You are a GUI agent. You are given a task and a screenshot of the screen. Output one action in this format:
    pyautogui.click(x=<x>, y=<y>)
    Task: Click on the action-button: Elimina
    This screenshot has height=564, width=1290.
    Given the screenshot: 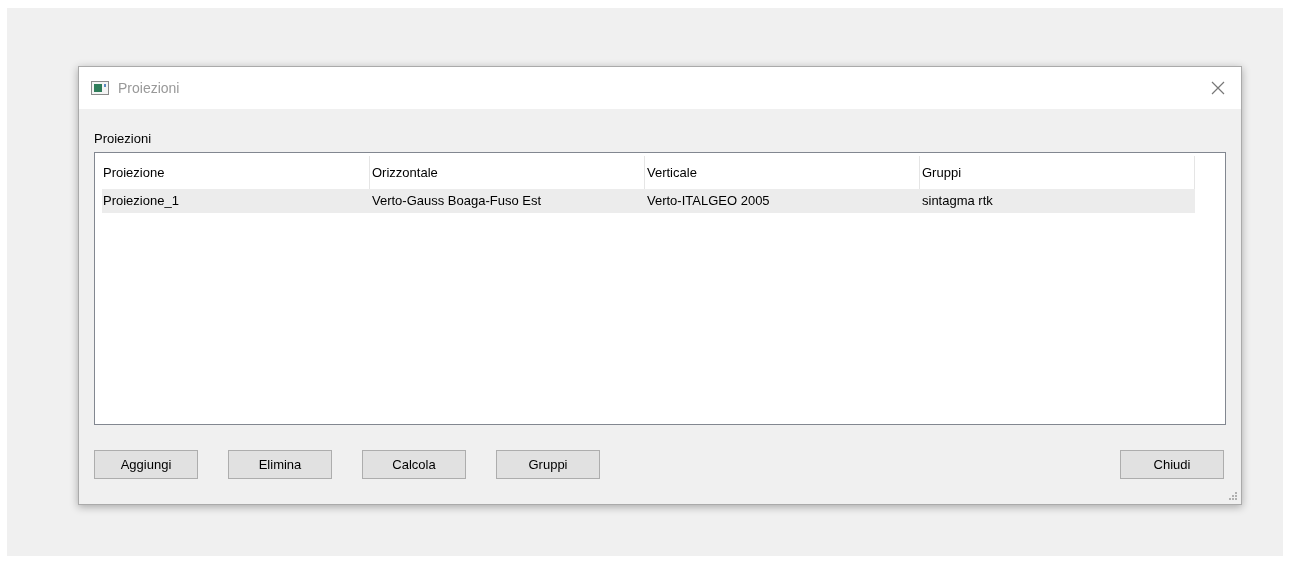 What is the action you would take?
    pyautogui.click(x=280, y=464)
    